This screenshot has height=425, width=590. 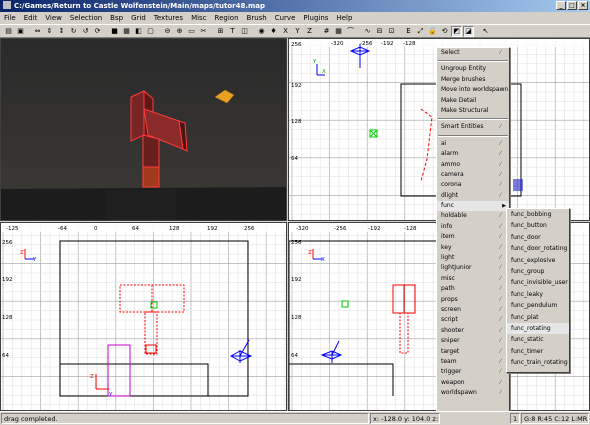 What do you see at coordinates (367, 31) in the screenshot?
I see `curve-icon: ∿` at bounding box center [367, 31].